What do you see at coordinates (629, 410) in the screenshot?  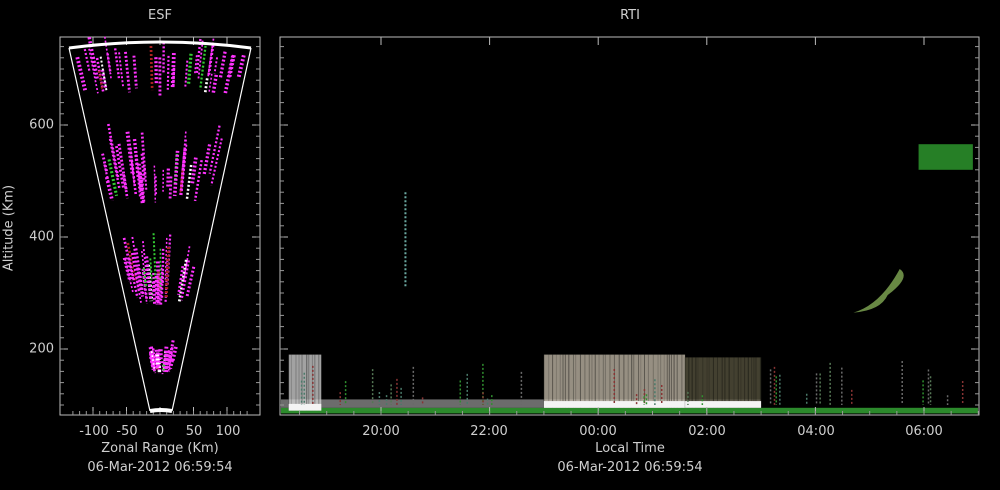 I see `rti-floor-band` at bounding box center [629, 410].